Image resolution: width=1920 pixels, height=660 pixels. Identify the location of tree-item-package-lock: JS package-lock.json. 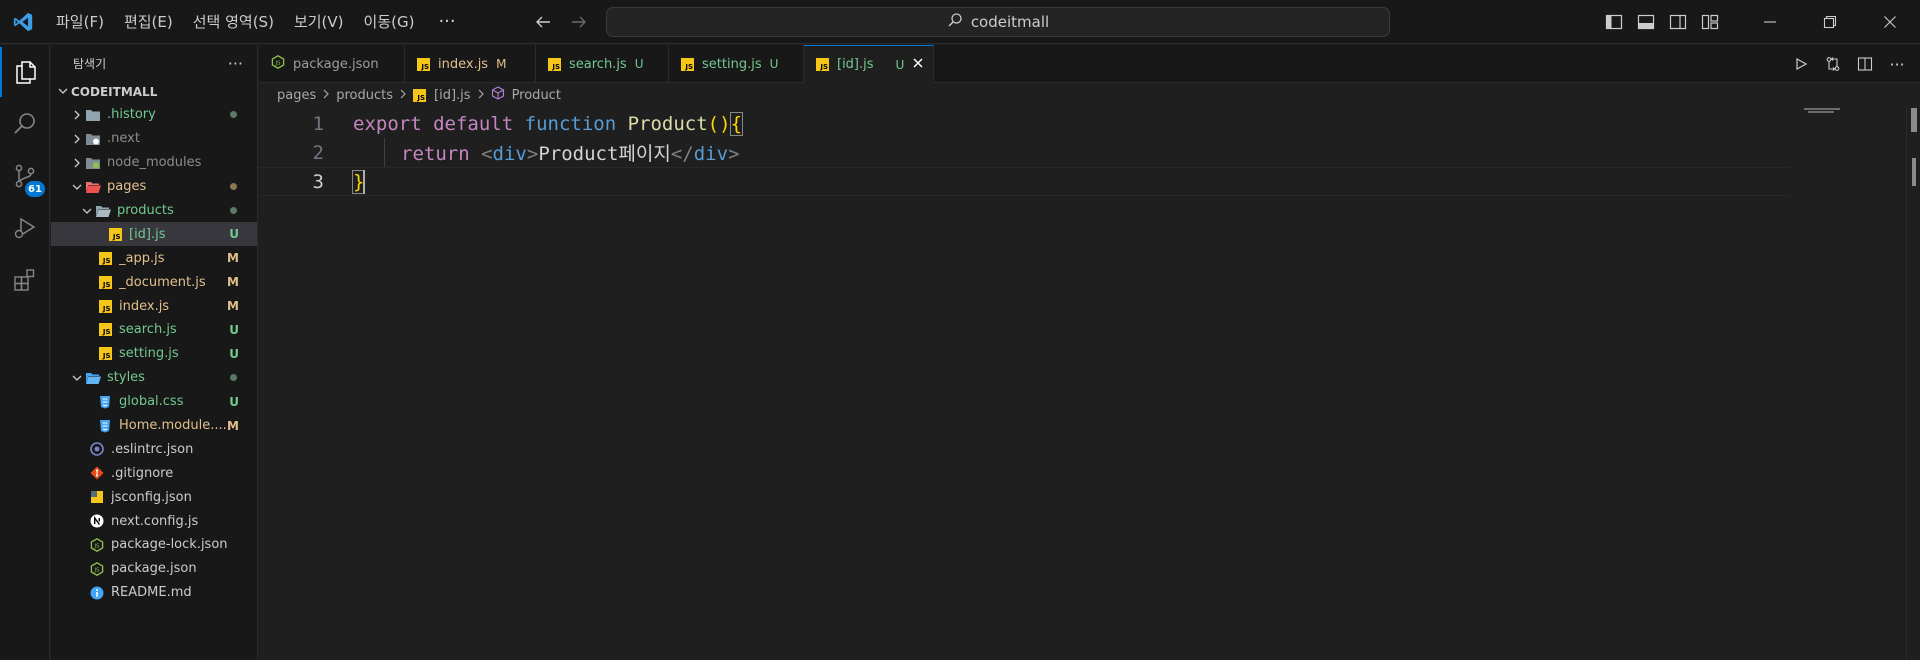
(154, 545).